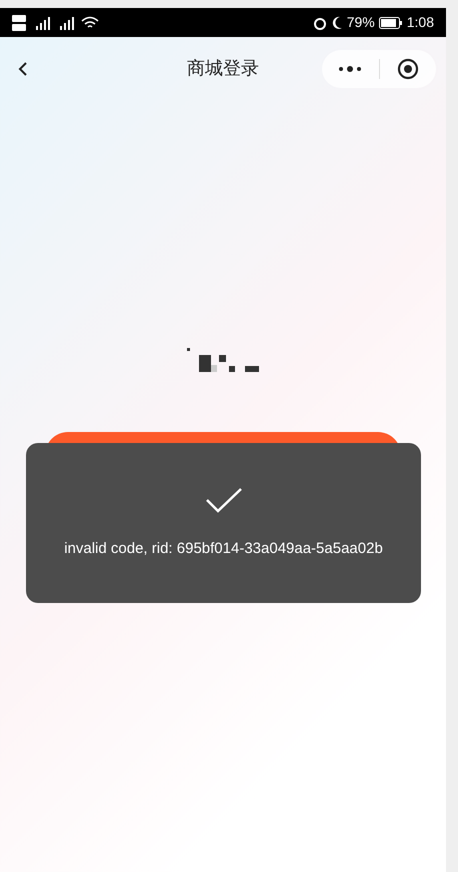  What do you see at coordinates (360, 22) in the screenshot?
I see `battery-percent: 79%` at bounding box center [360, 22].